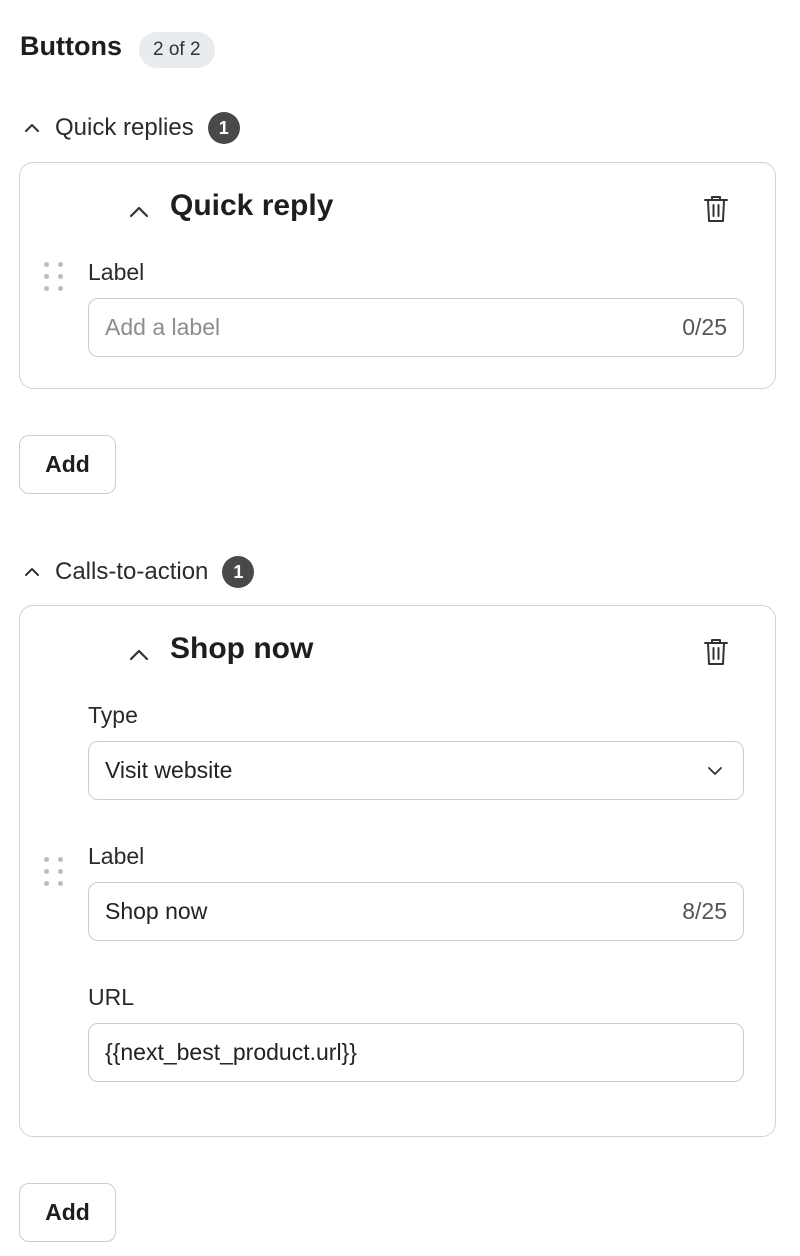  What do you see at coordinates (113, 715) in the screenshot?
I see `type-field-label: Type` at bounding box center [113, 715].